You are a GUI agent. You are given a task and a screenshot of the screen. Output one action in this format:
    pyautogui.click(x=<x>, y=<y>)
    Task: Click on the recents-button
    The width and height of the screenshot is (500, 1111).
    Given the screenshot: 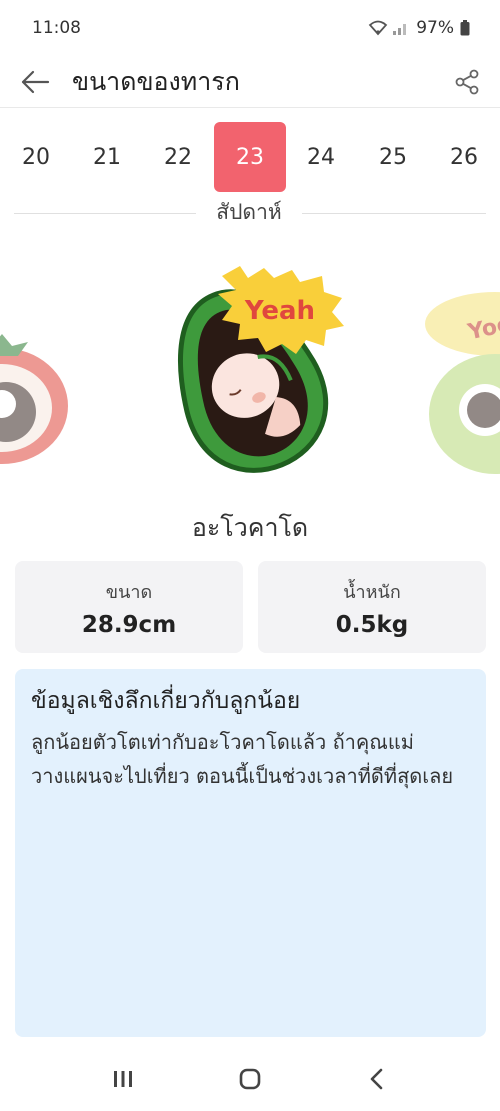 What is the action you would take?
    pyautogui.click(x=123, y=1079)
    